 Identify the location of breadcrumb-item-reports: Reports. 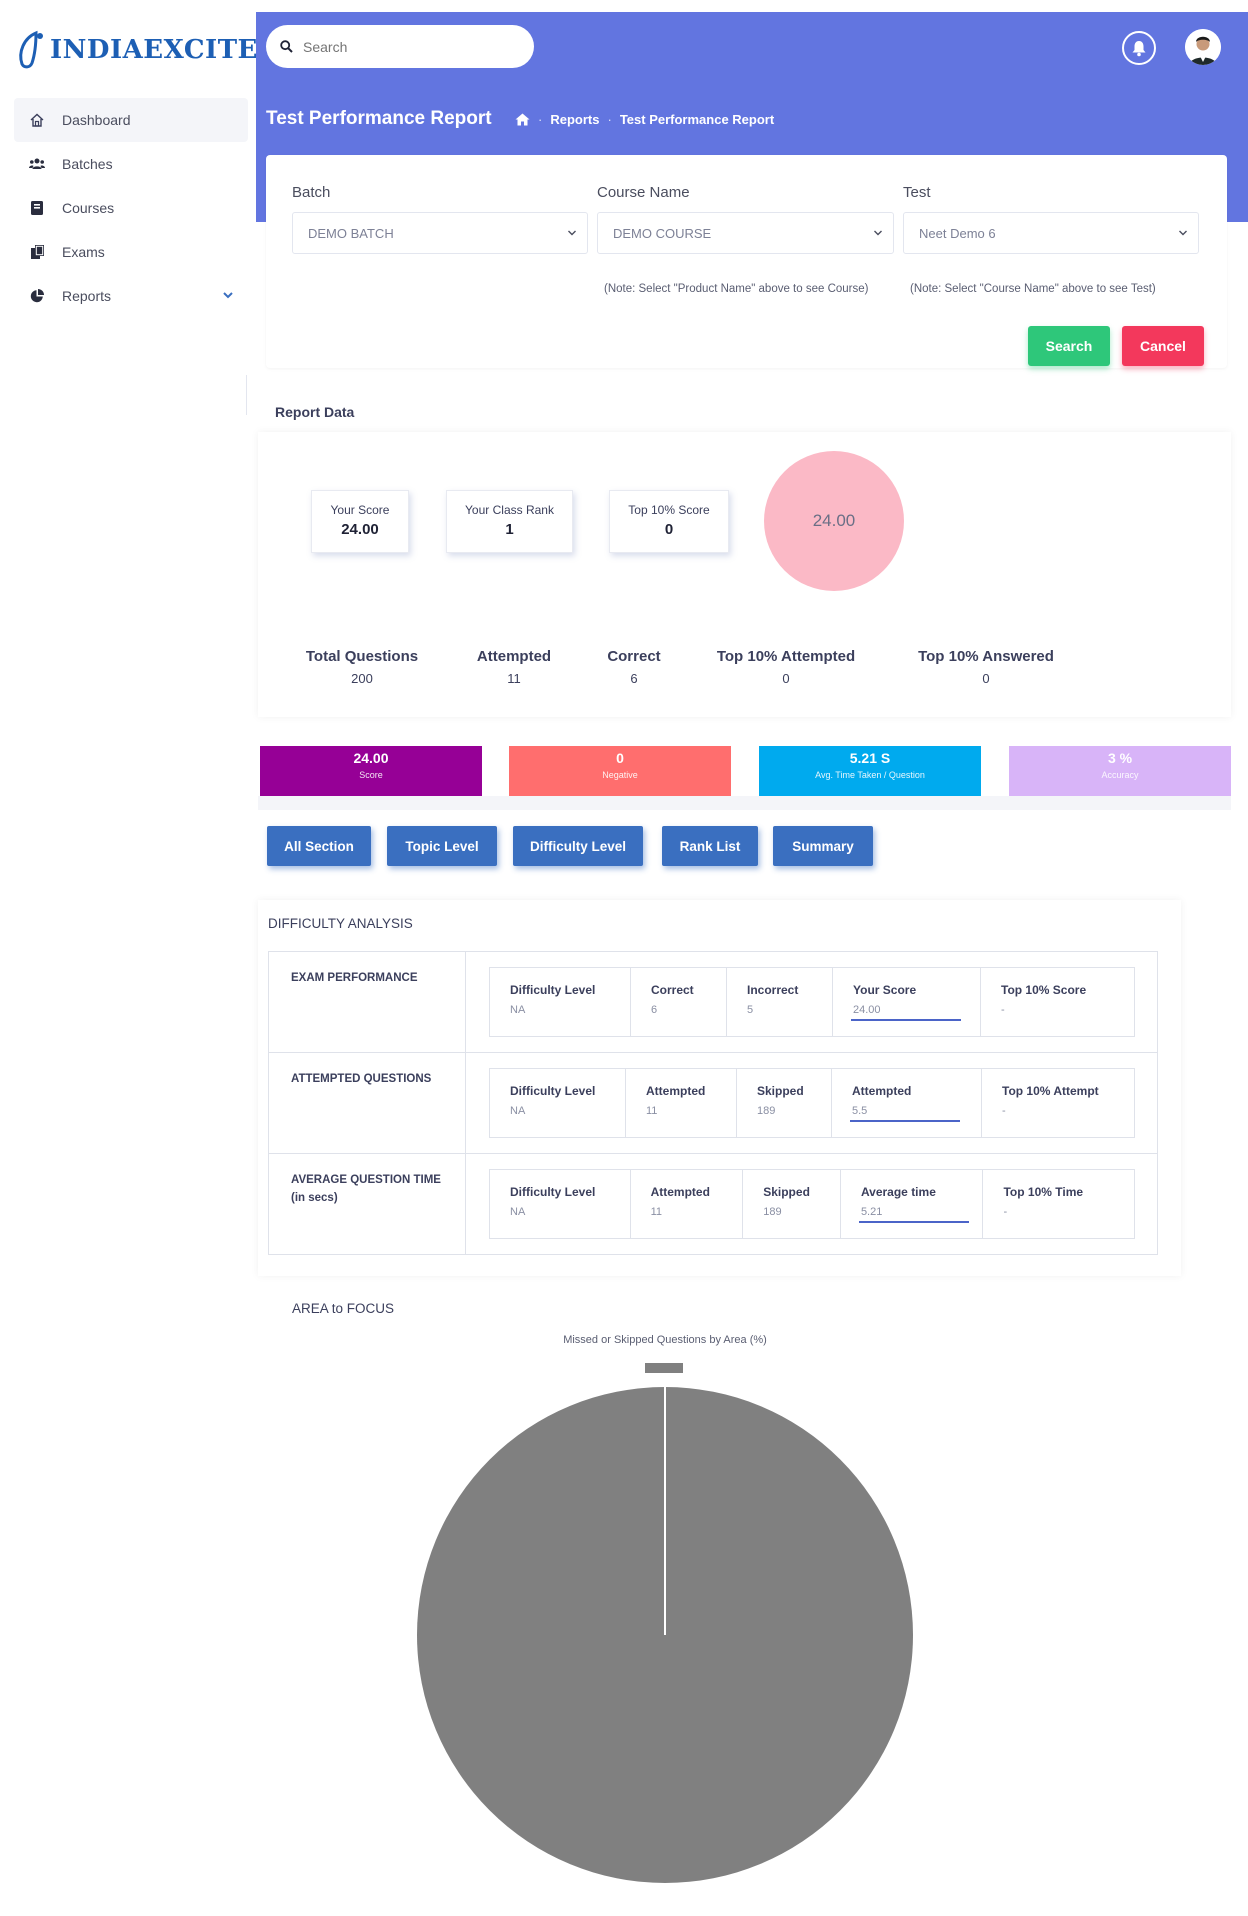
(574, 119).